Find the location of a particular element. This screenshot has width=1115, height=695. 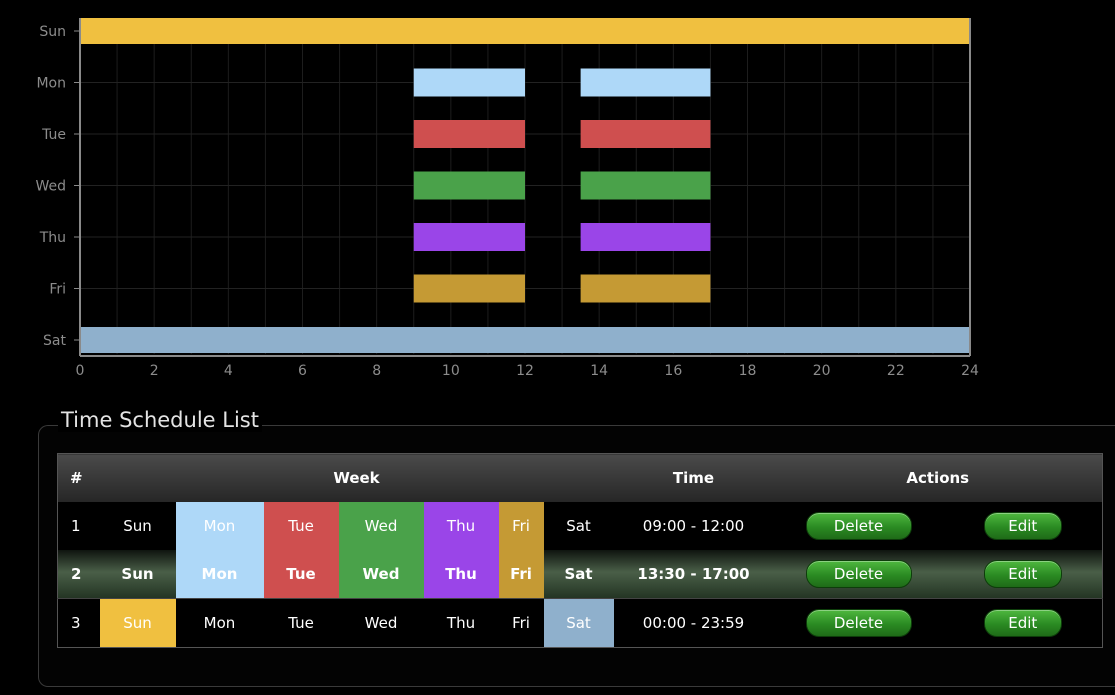

x-tick-label: 8 is located at coordinates (376, 371).